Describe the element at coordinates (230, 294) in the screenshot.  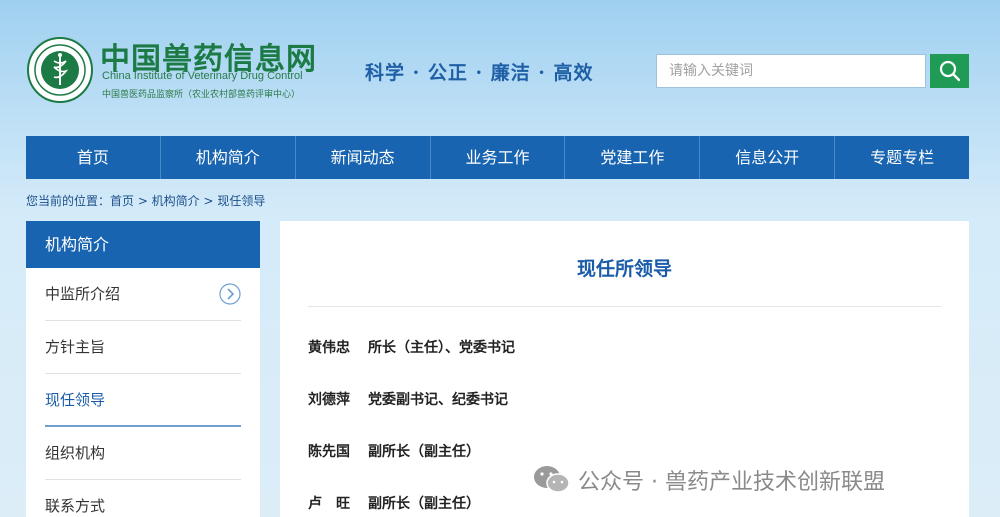
I see `chevron-right-icon` at that location.